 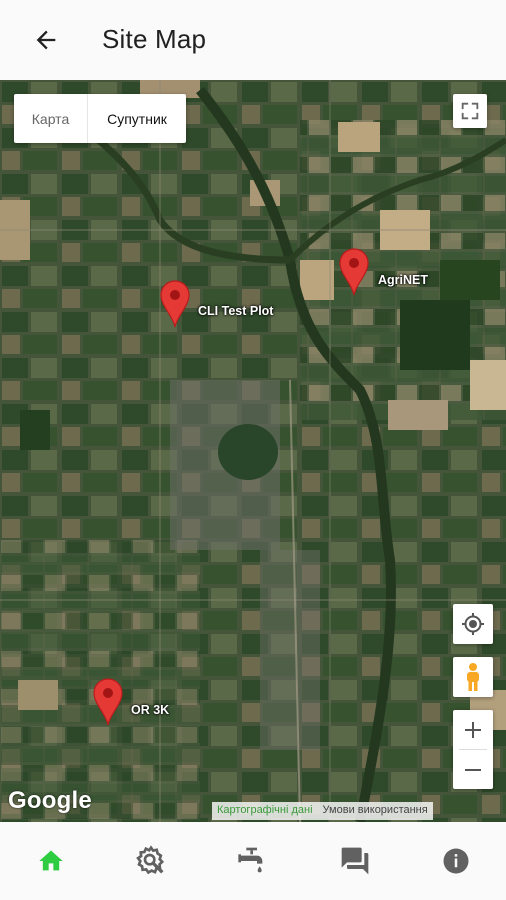 What do you see at coordinates (154, 39) in the screenshot?
I see `page-title: Site Map` at bounding box center [154, 39].